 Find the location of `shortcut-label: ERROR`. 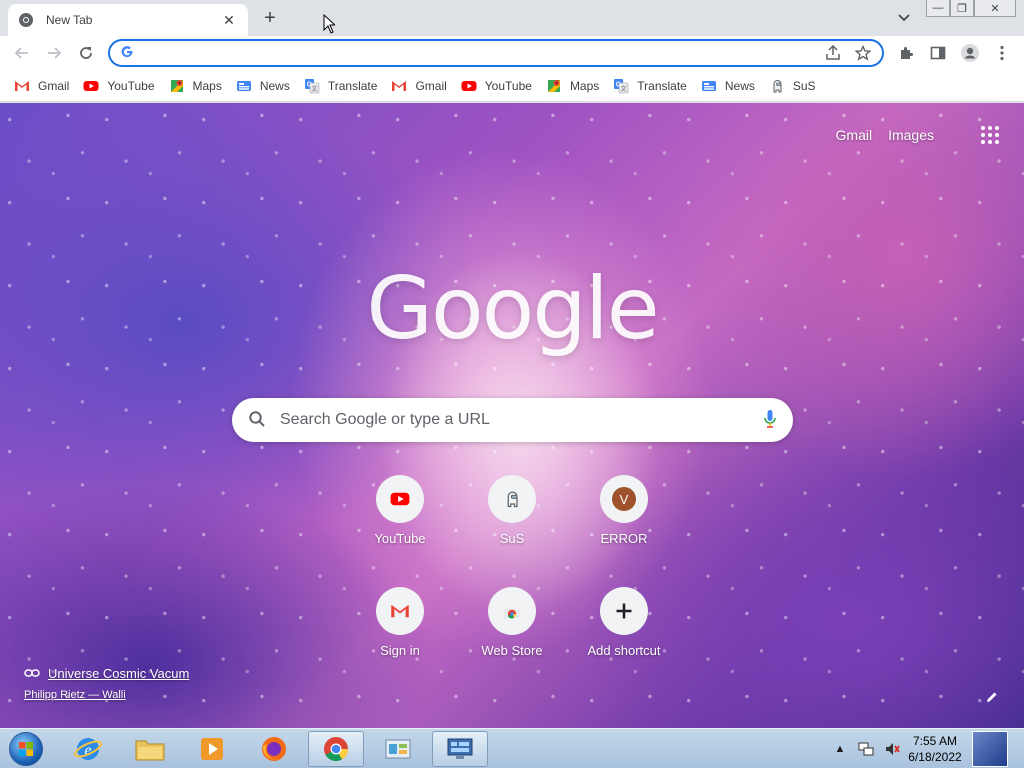

shortcut-label: ERROR is located at coordinates (624, 538).